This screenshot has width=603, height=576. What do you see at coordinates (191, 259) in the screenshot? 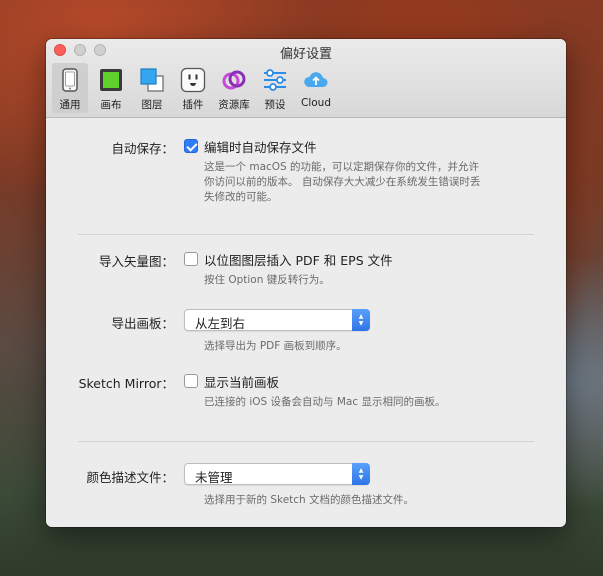
I see `import-vector-checkbox` at bounding box center [191, 259].